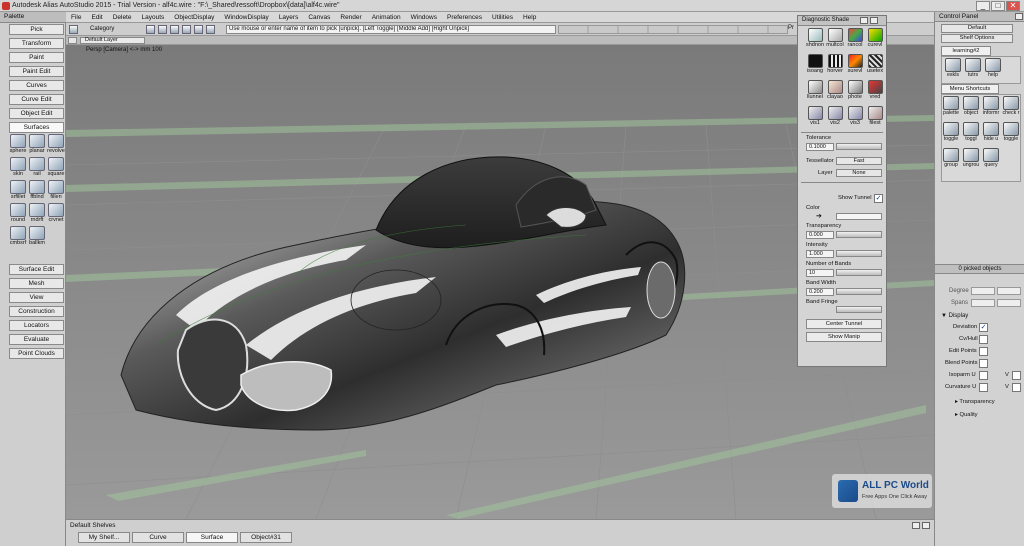 Image resolution: width=1024 pixels, height=546 pixels. I want to click on curvature-u-checkbox, so click(983, 387).